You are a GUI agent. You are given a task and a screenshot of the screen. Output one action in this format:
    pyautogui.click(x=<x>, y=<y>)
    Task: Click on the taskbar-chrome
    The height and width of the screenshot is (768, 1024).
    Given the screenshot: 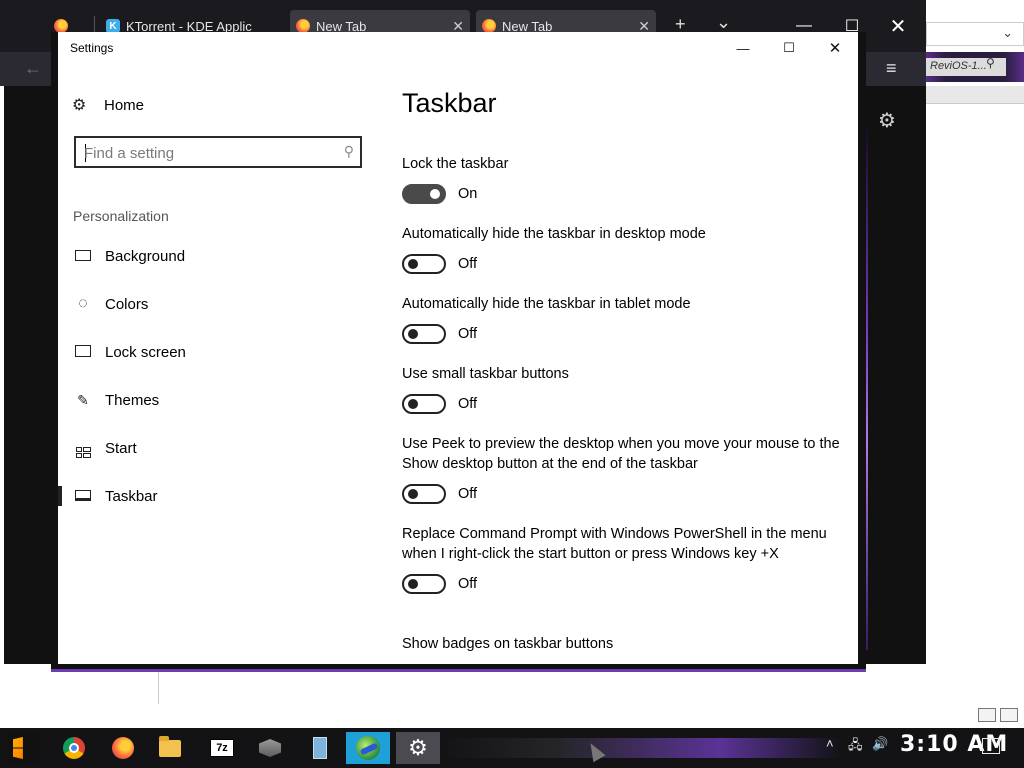 What is the action you would take?
    pyautogui.click(x=74, y=748)
    